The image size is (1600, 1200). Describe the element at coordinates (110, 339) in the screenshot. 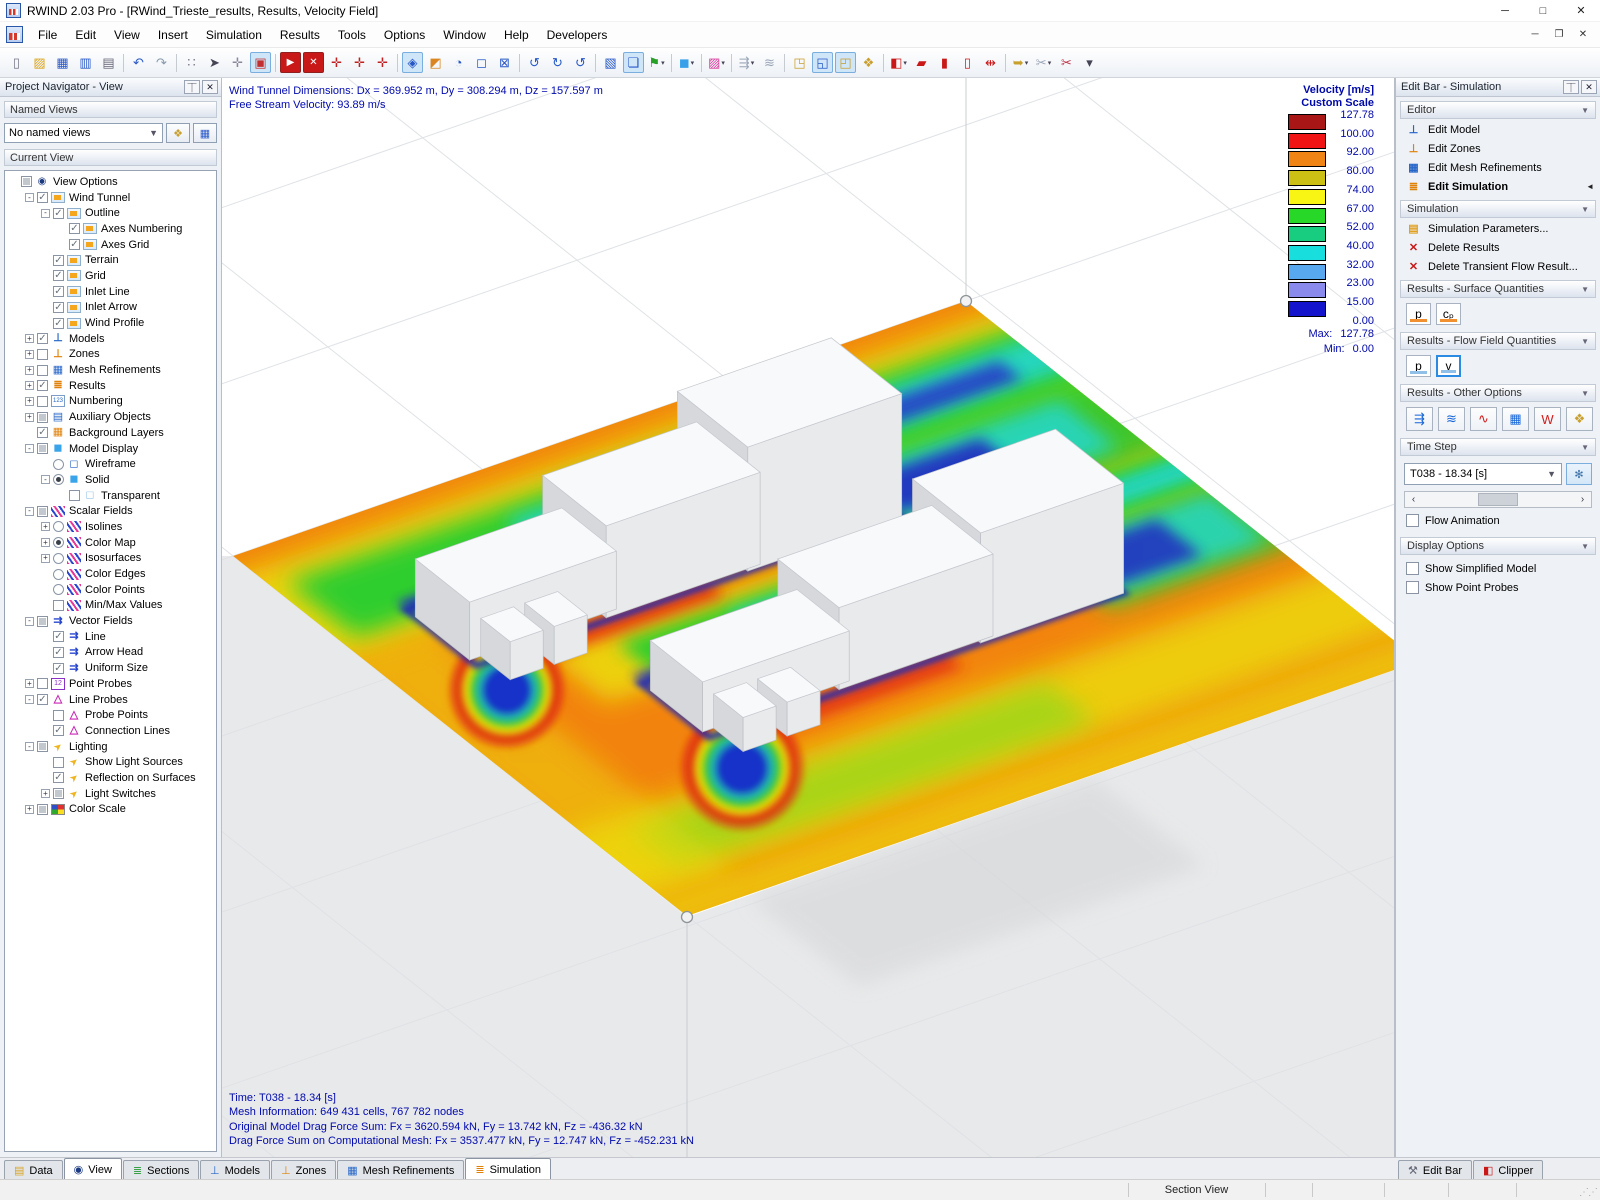

I see `tree-item-models: + ✓ ⊥ Models` at that location.